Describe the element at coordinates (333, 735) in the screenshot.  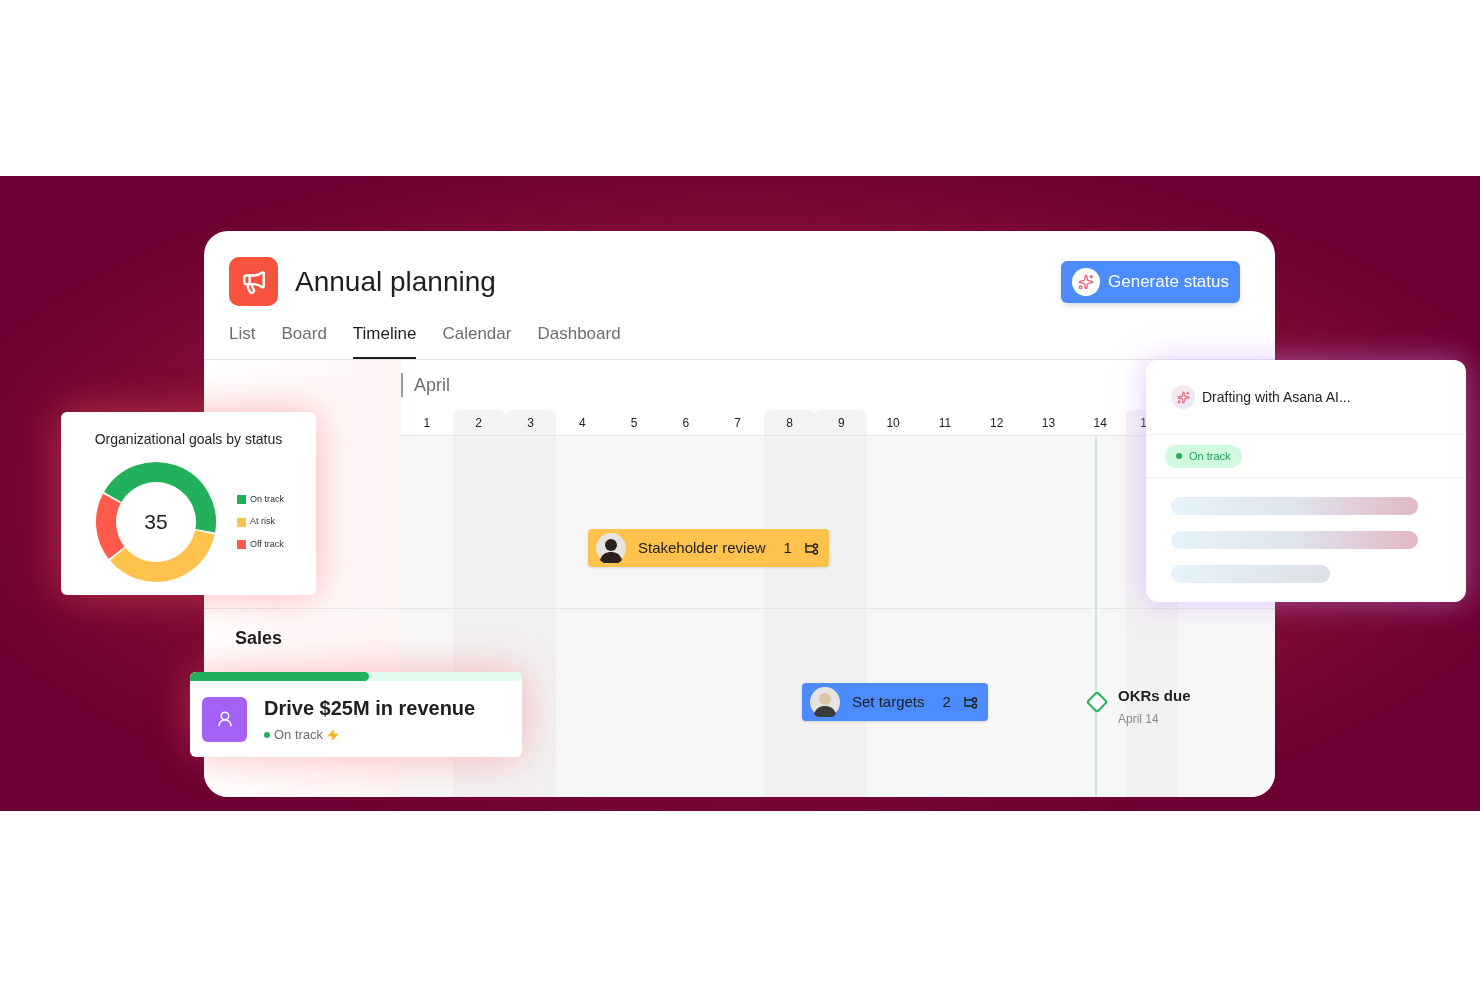
I see `lightning-icon` at that location.